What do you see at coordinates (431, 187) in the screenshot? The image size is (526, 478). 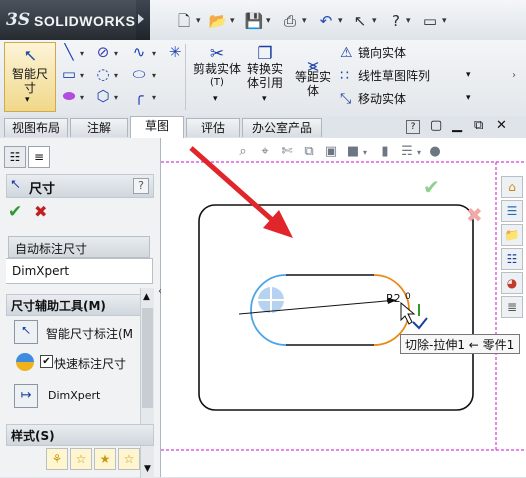 I see `confirm-check-icon: ✔` at bounding box center [431, 187].